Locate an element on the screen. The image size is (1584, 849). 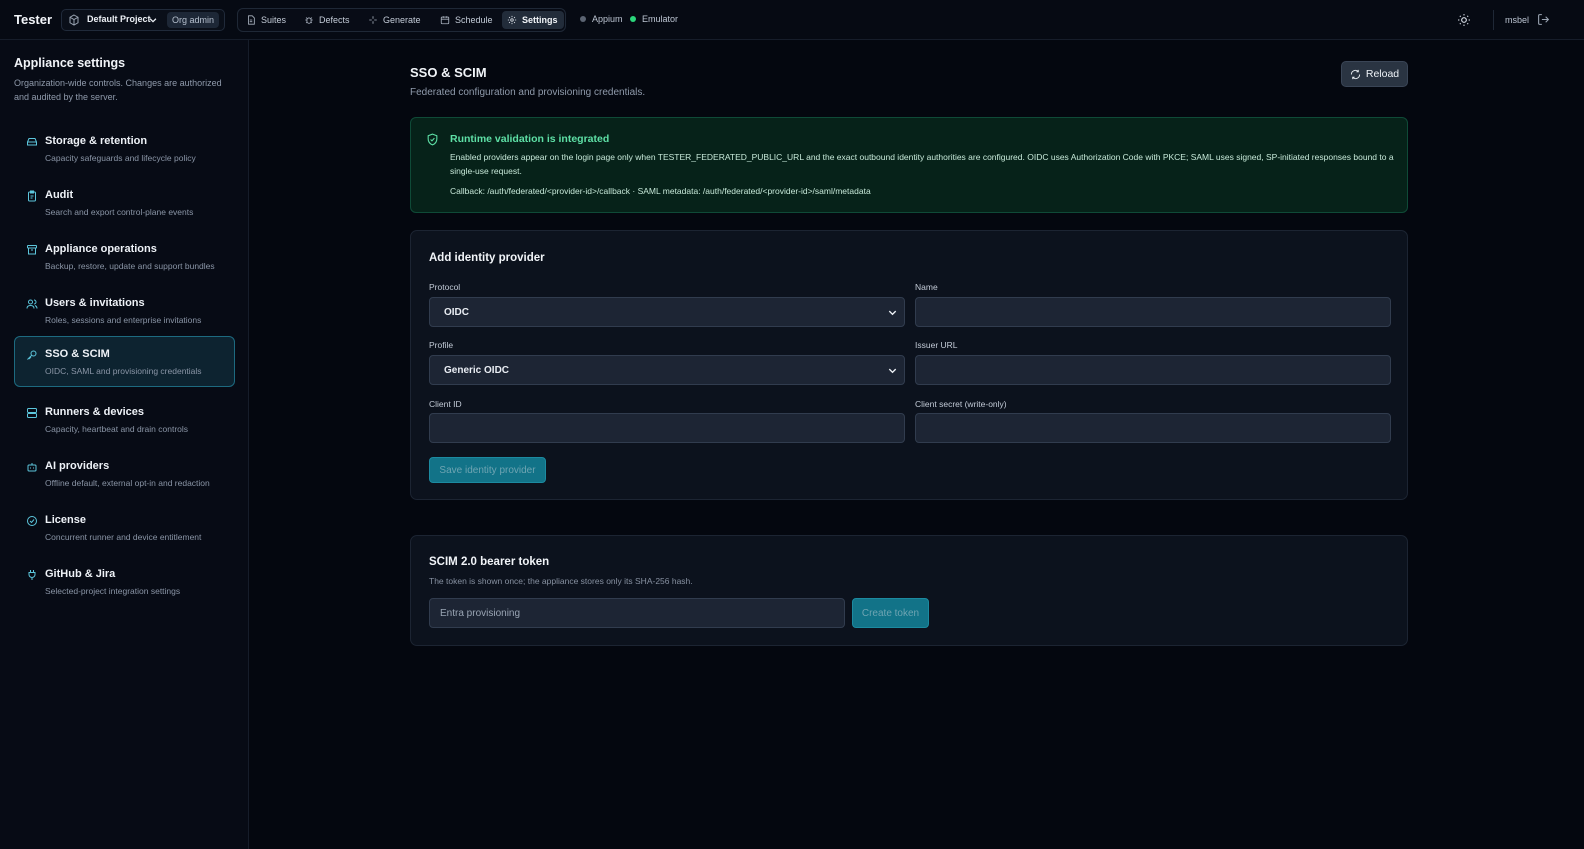
protocol-value: OIDC is located at coordinates (456, 312).